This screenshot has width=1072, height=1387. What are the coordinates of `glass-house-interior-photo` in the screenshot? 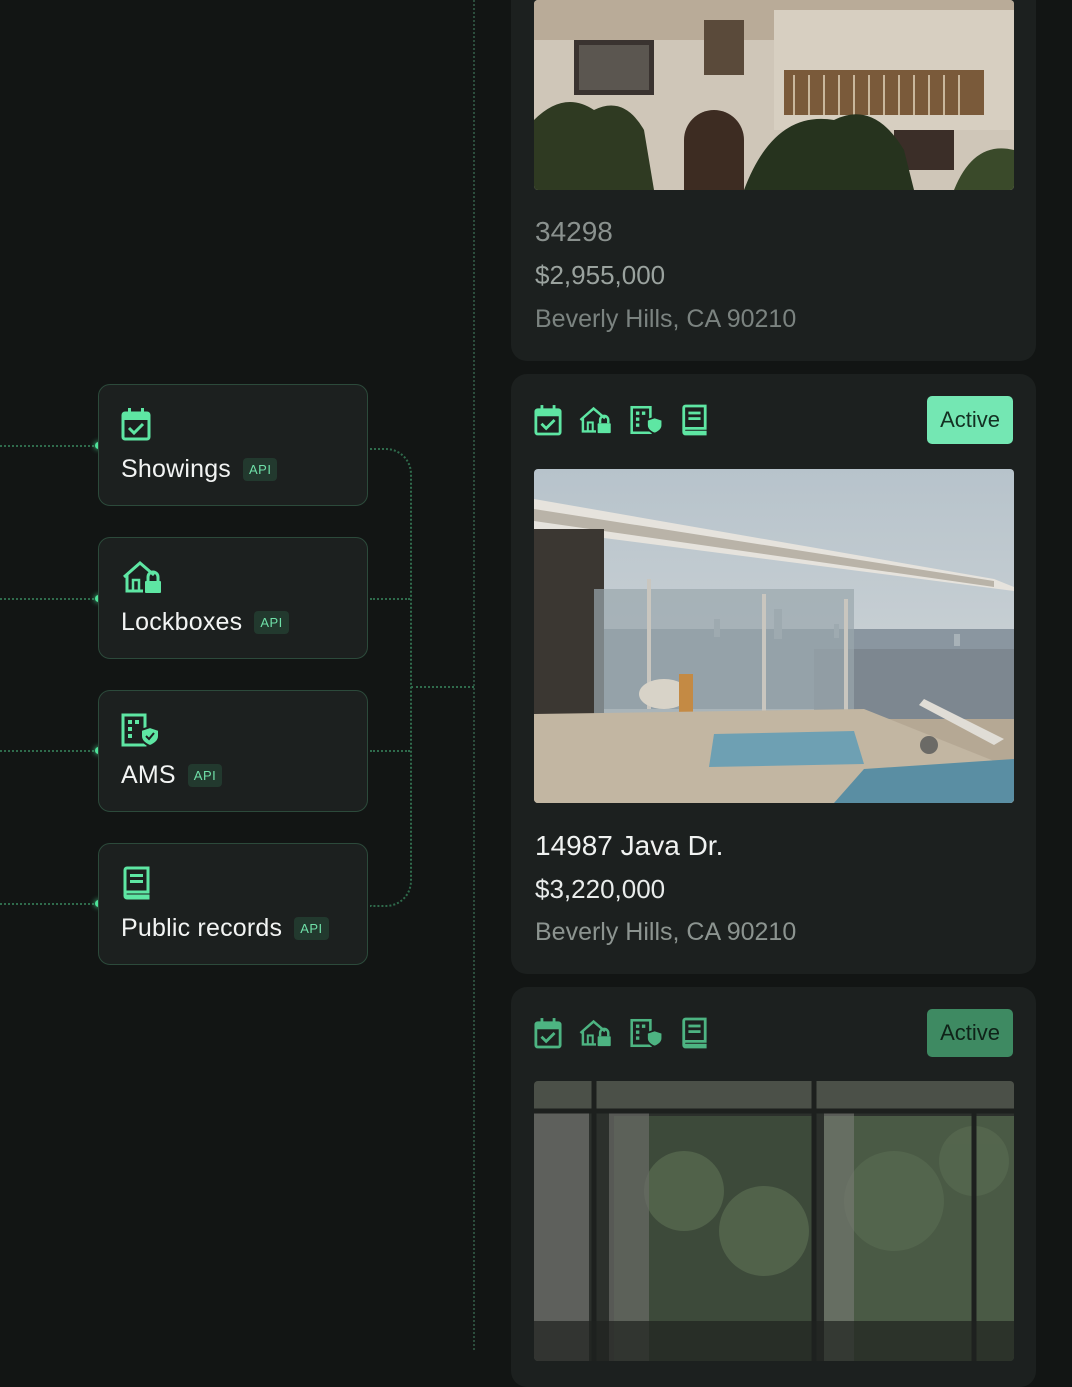 It's located at (774, 1221).